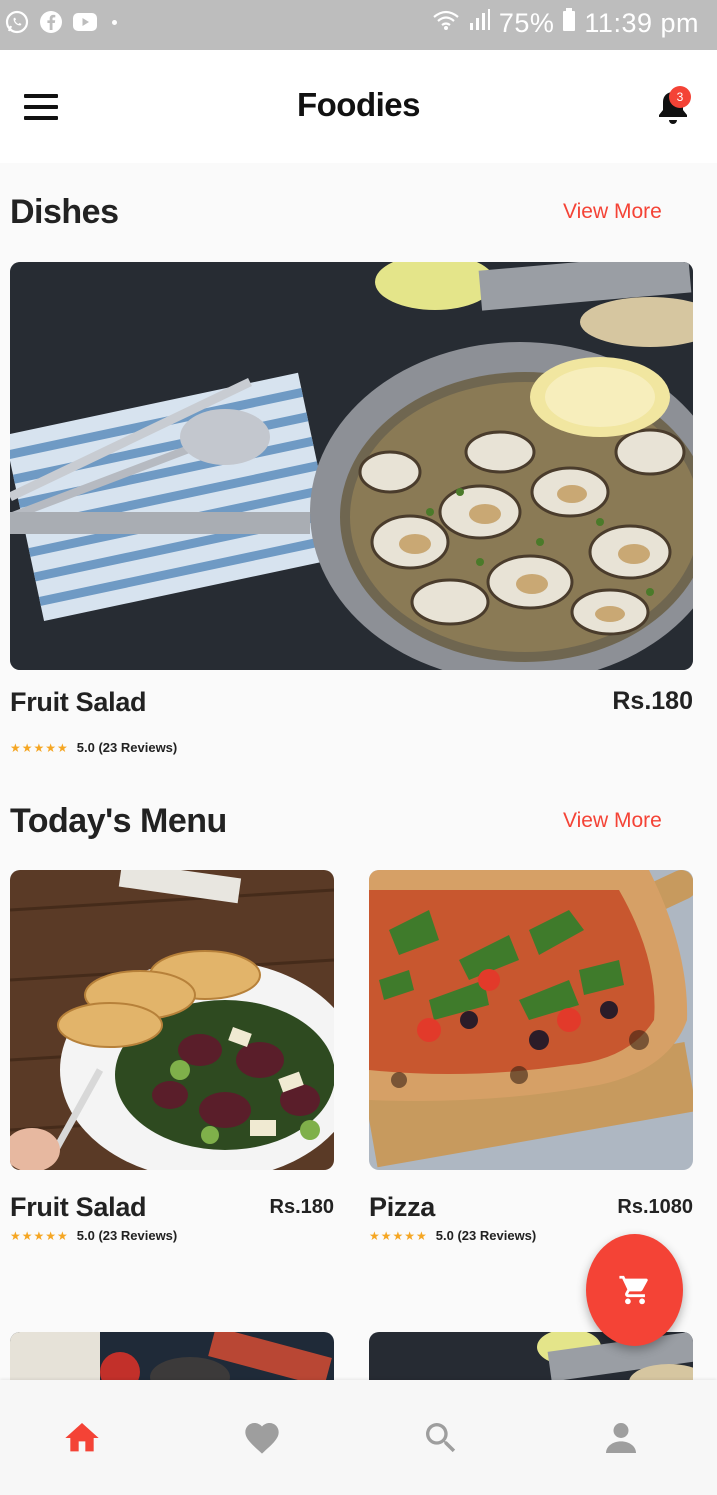 The image size is (717, 1495). Describe the element at coordinates (78, 702) in the screenshot. I see `featured-dish-name: Fruit Salad` at that location.